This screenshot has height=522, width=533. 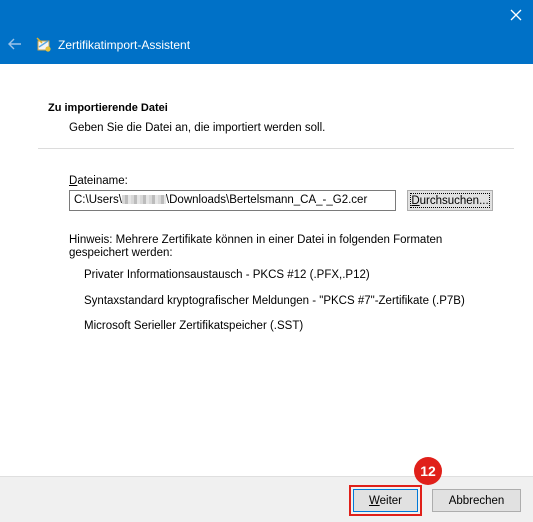 What do you see at coordinates (43, 44) in the screenshot?
I see `certificate-icon` at bounding box center [43, 44].